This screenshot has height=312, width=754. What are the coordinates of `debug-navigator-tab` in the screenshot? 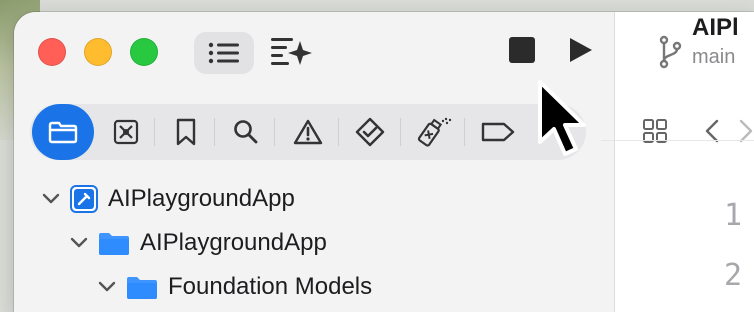 It's located at (434, 132).